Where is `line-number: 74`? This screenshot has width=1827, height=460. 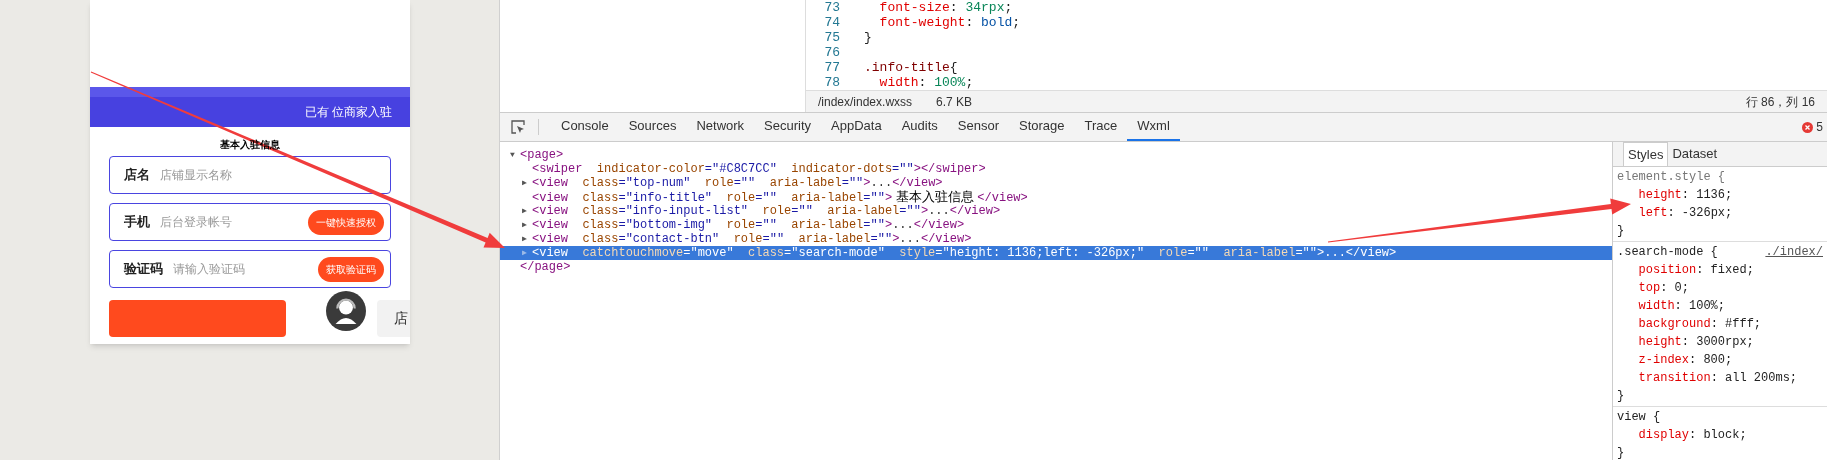 line-number: 74 is located at coordinates (832, 22).